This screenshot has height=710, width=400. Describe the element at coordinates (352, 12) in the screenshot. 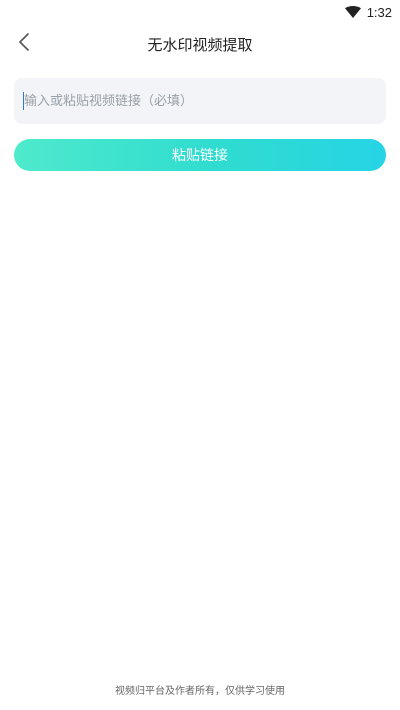

I see `wifi-icon` at that location.